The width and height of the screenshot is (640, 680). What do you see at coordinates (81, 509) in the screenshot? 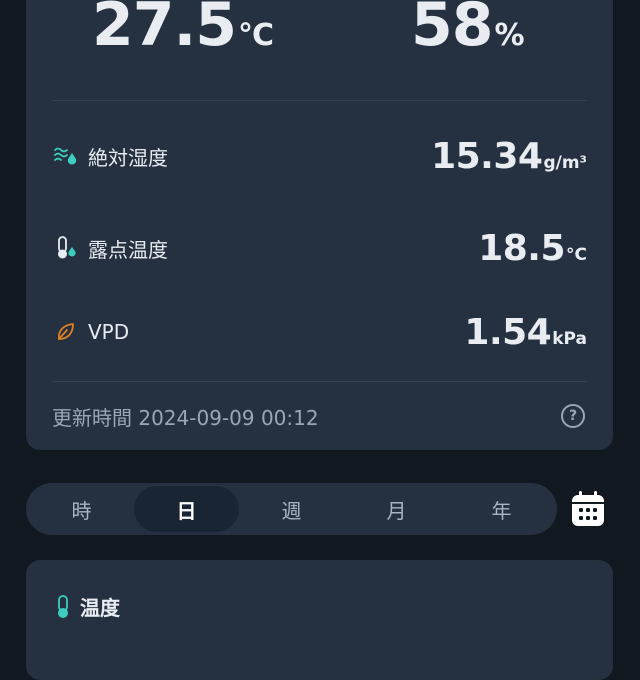
I see `tab-hour: 時` at bounding box center [81, 509].